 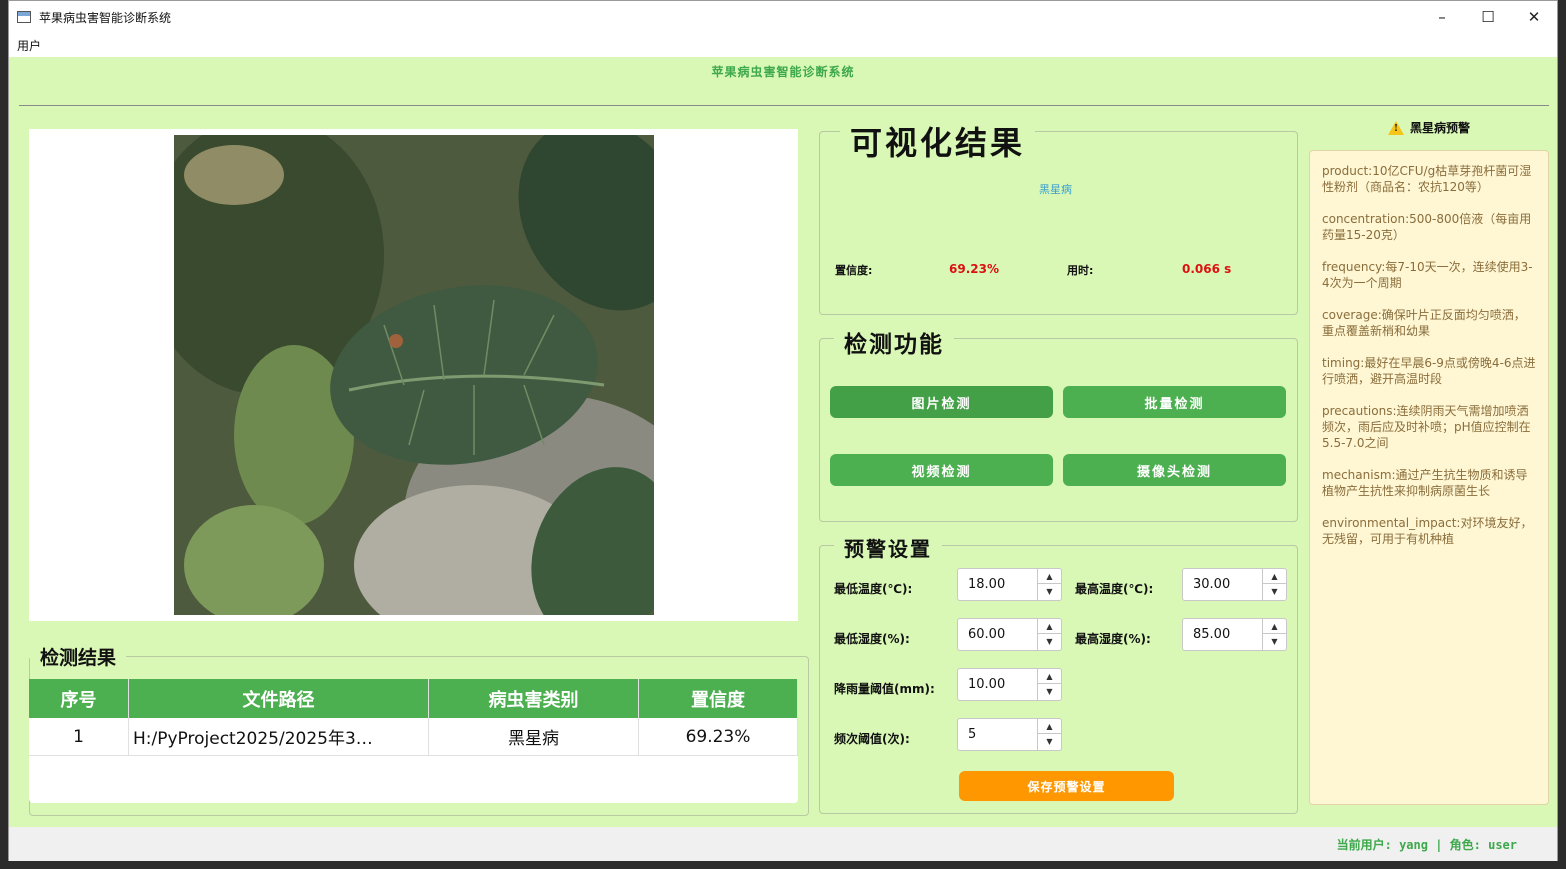 What do you see at coordinates (1425, 483) in the screenshot?
I see `advice-item: mechanism:通过产生抗生物质和诱导植物产生抗性来抑制病原菌生长` at bounding box center [1425, 483].